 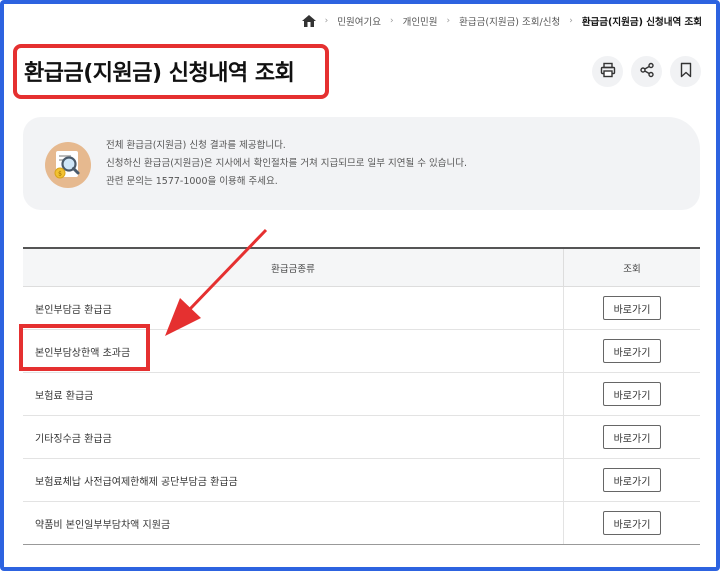 What do you see at coordinates (293, 267) in the screenshot?
I see `column-header-type: 환급금종류` at bounding box center [293, 267].